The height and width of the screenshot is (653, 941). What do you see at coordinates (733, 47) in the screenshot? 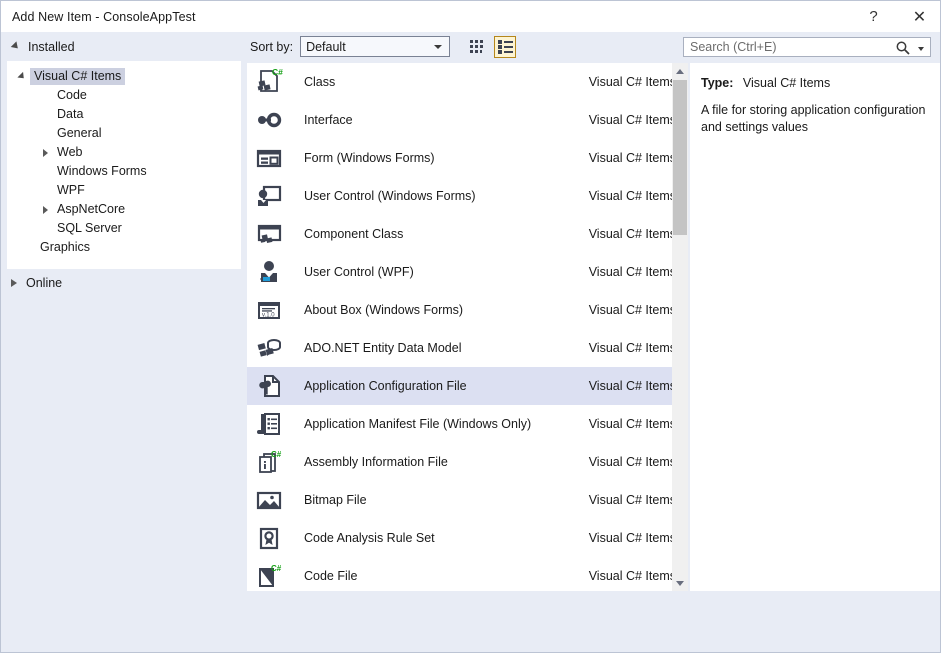
I see `search-placeholder: Search (Ctrl+E)` at bounding box center [733, 47].